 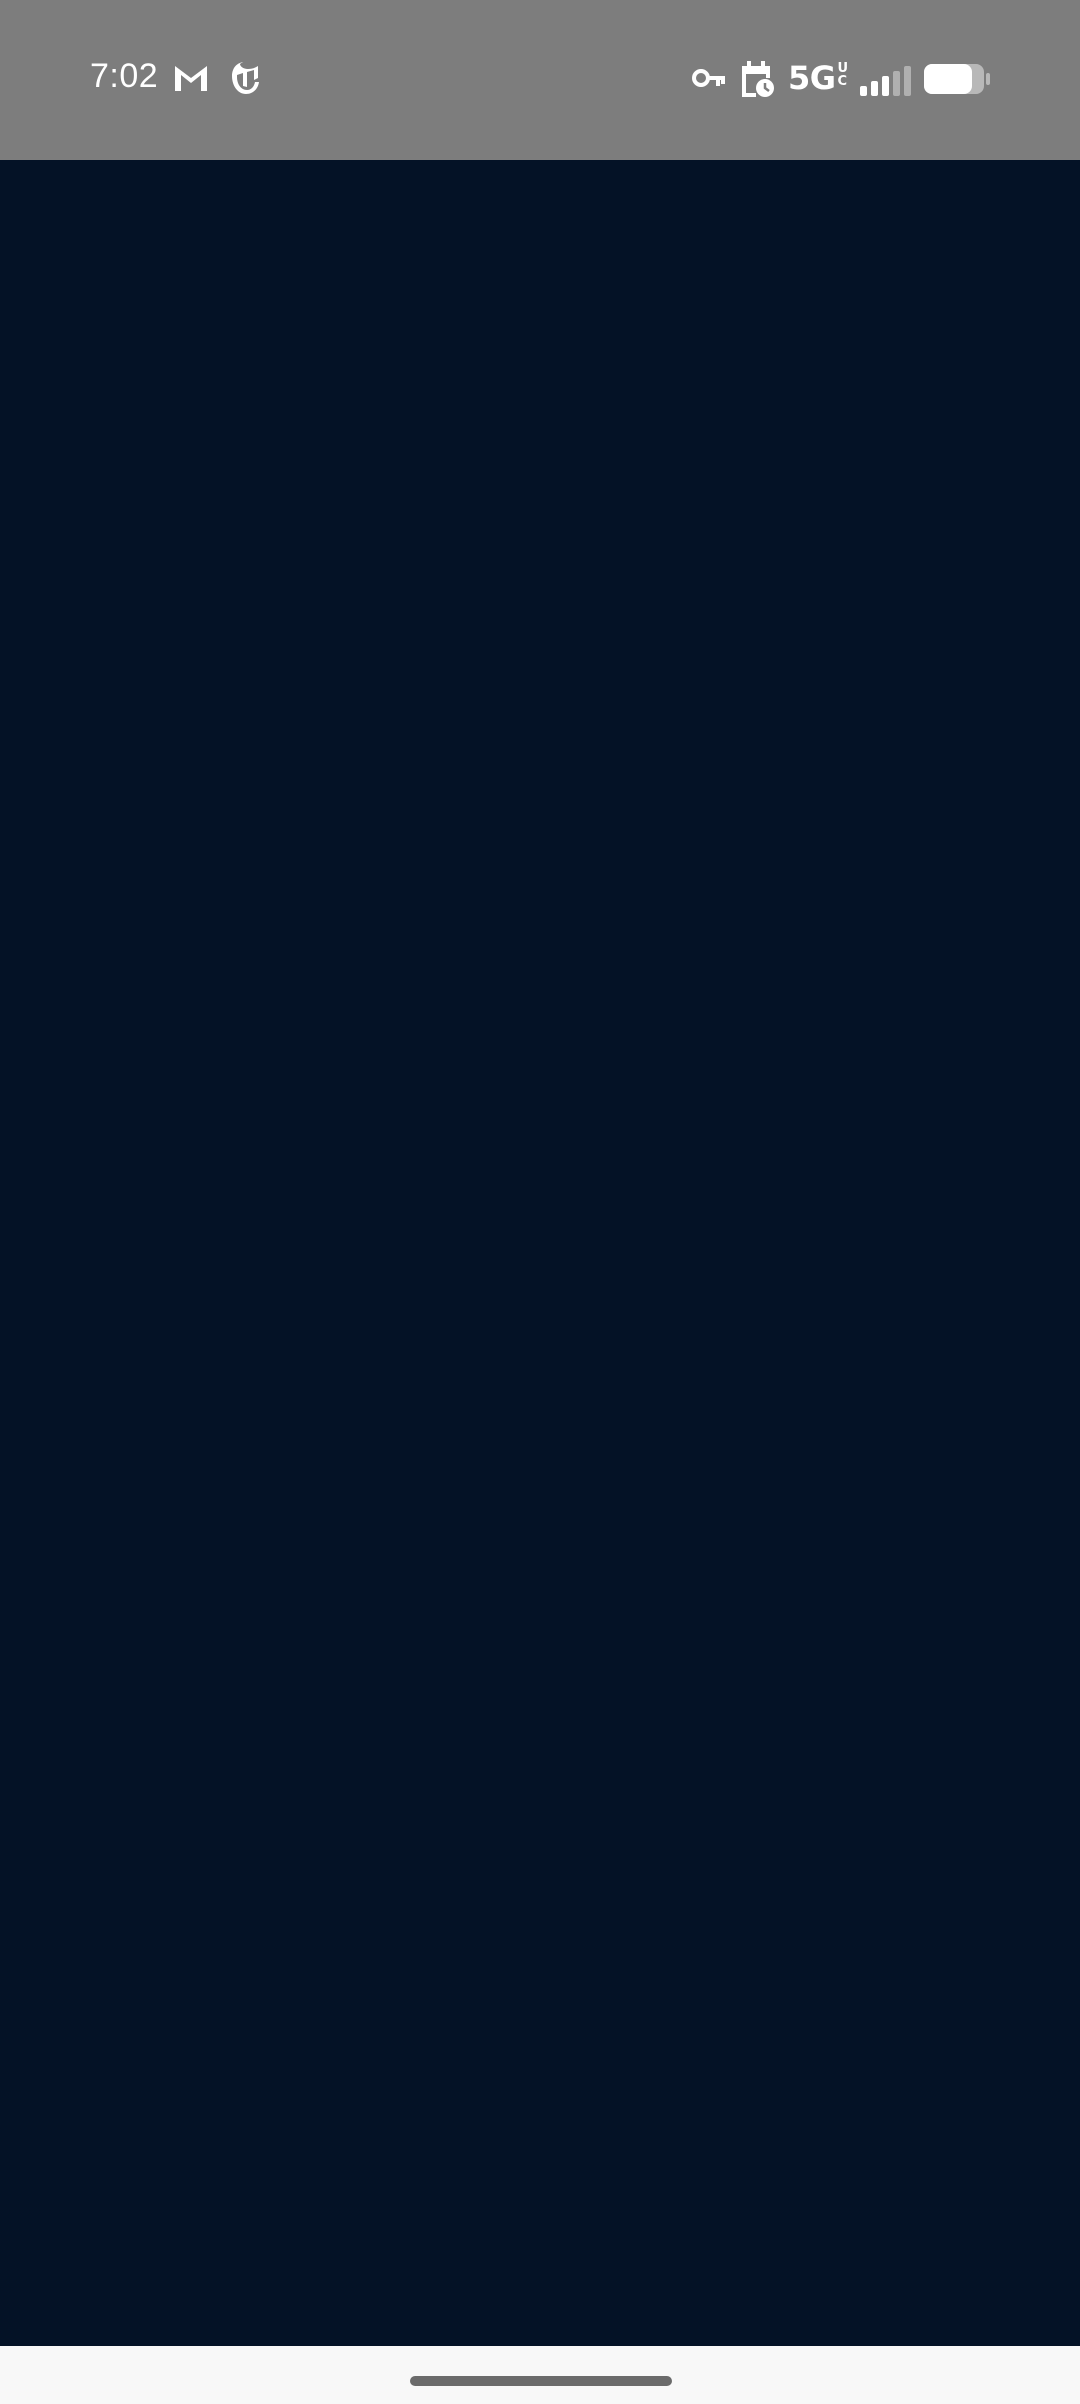 I want to click on home-gesture-handle, so click(x=541, y=2381).